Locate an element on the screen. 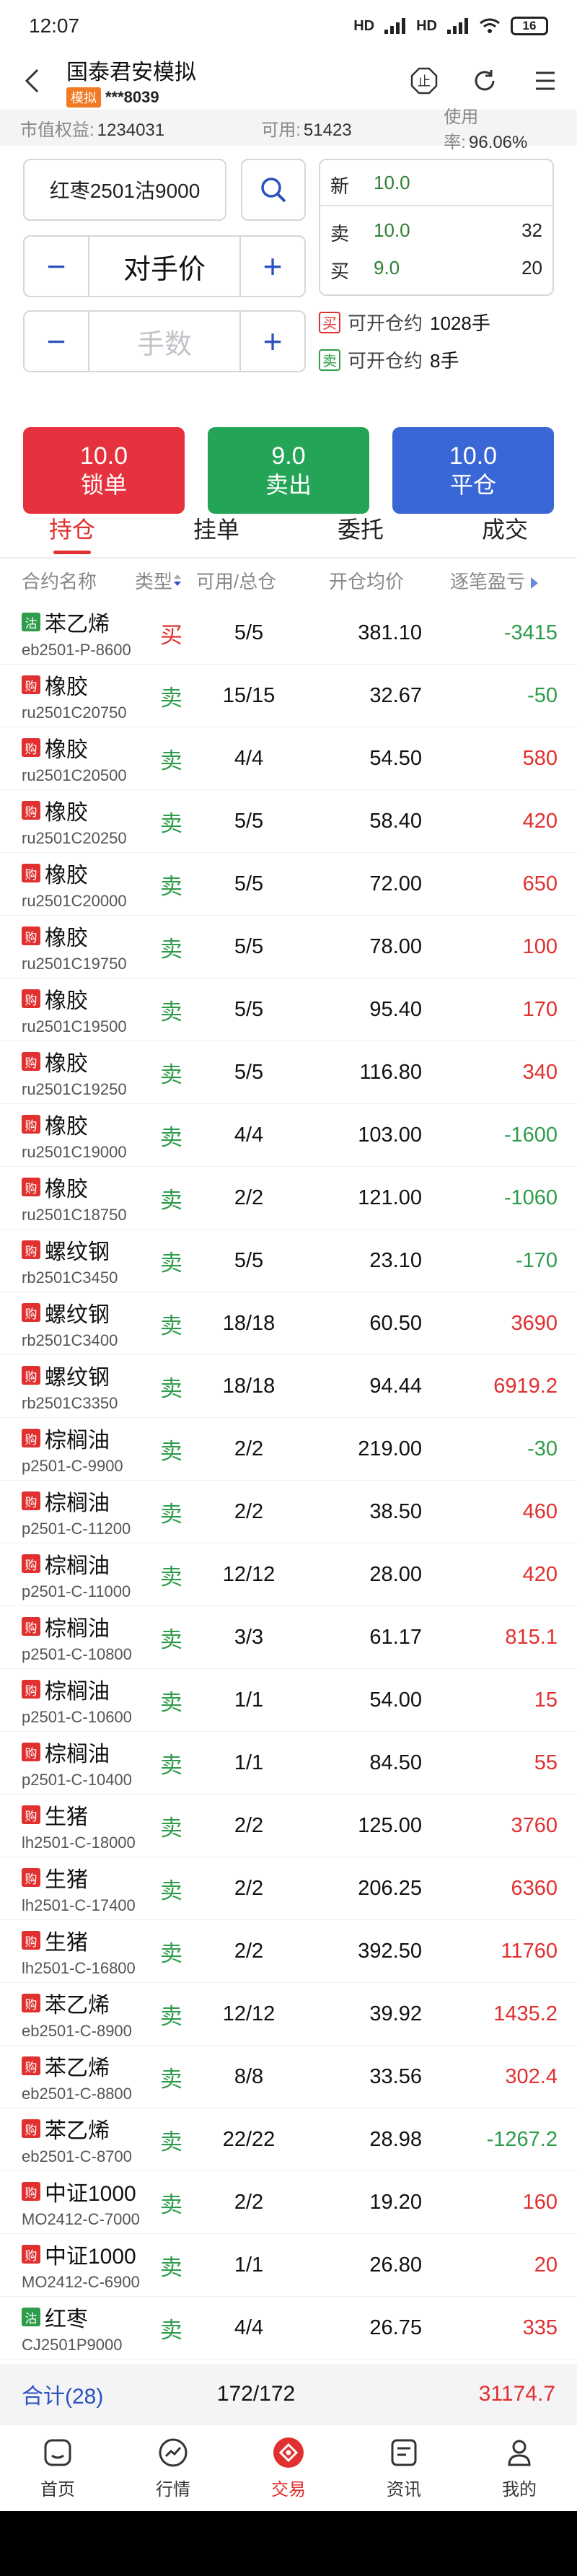 This screenshot has width=577, height=2576. table-row: 购螺纹钢 rb2501C3450 卖 5/5 23.10 -170 is located at coordinates (288, 1261).